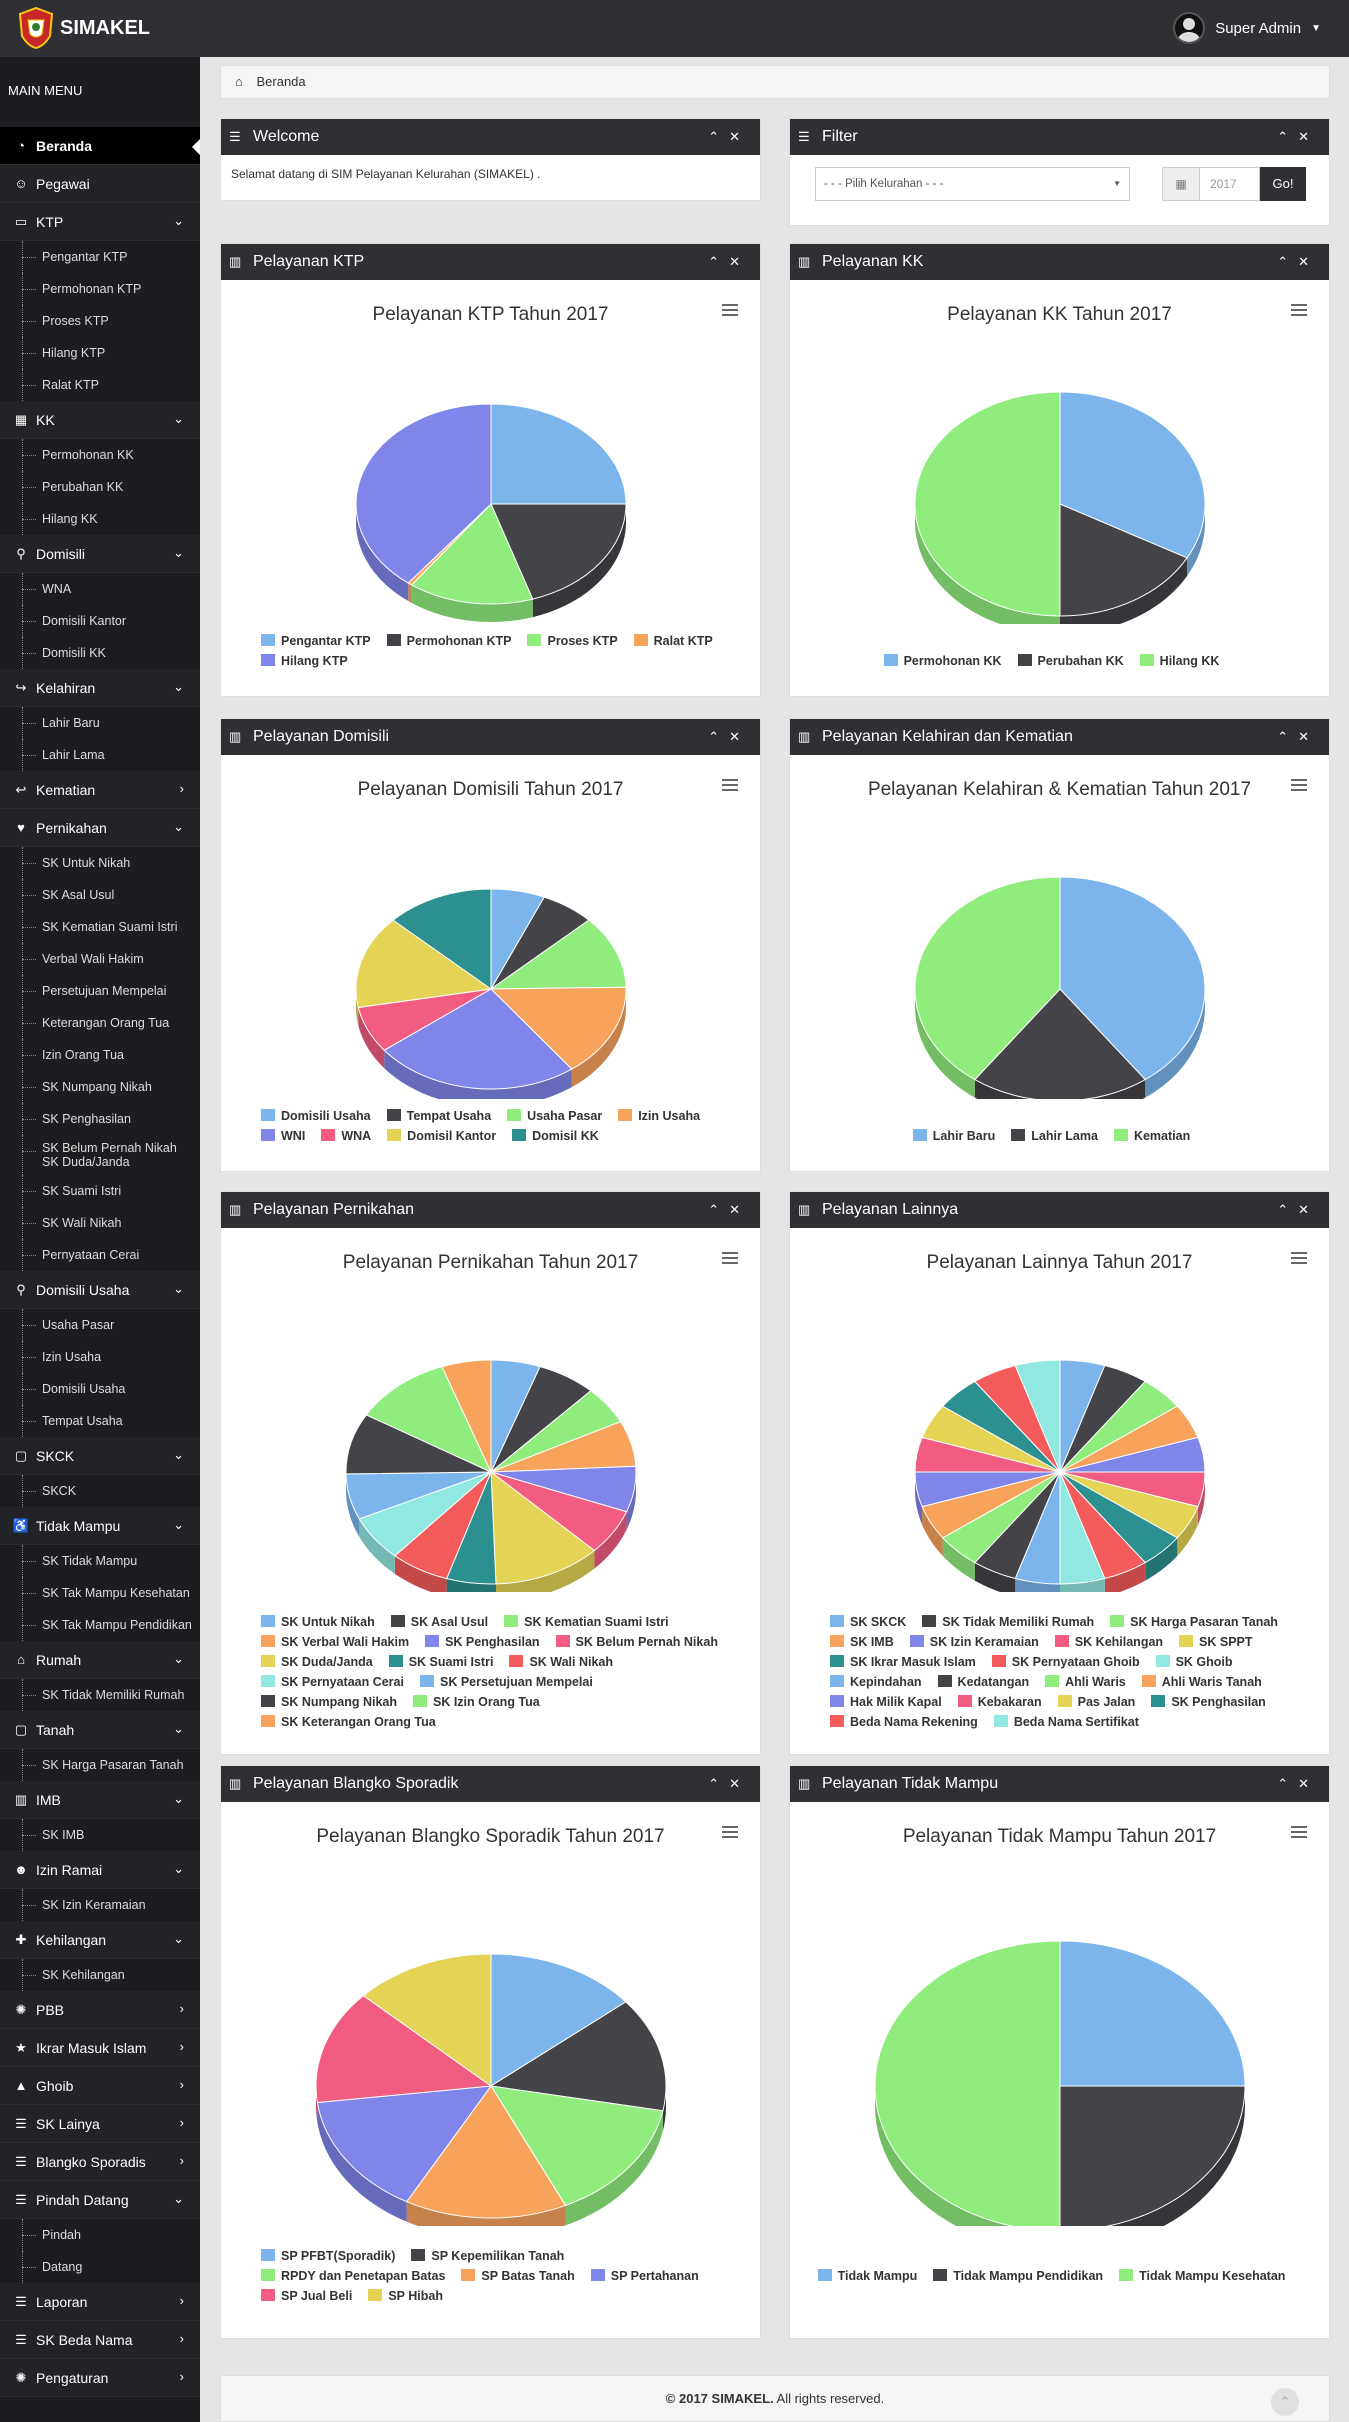  I want to click on sidebar-subitem-persetujuan-mempelai: Persetujuan Mempelai, so click(100, 991).